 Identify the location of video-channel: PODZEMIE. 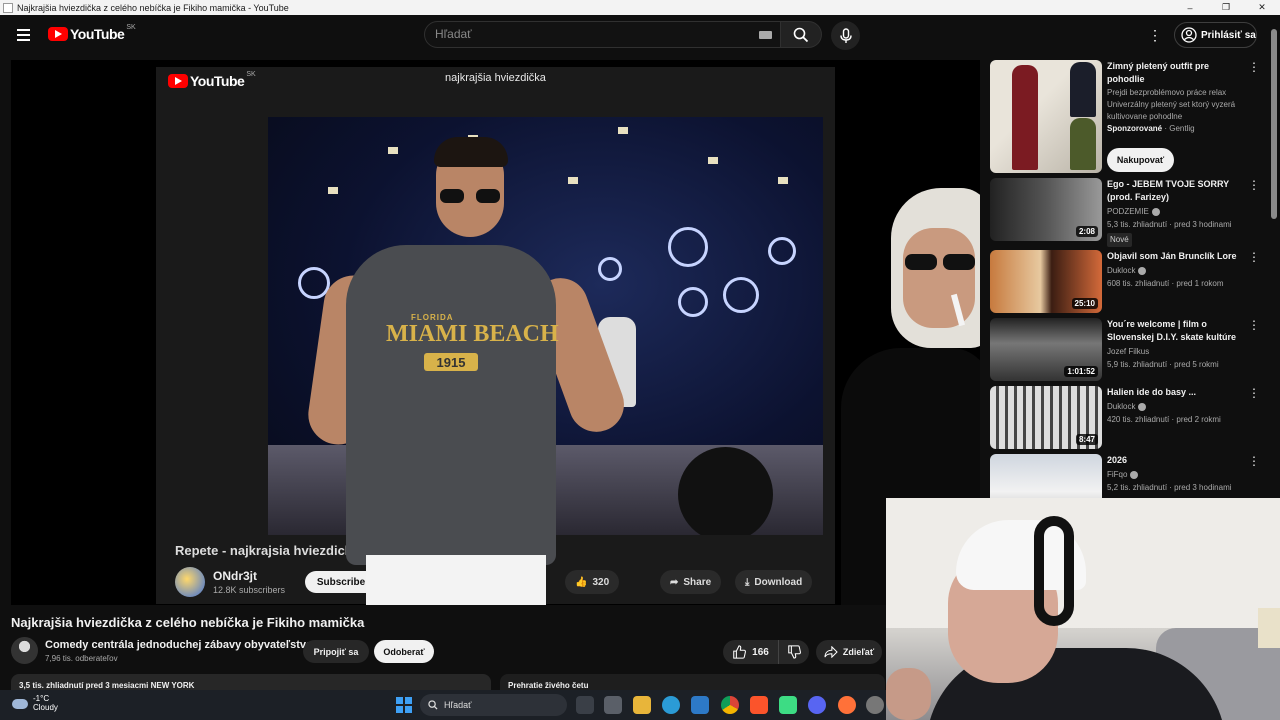
(1177, 212).